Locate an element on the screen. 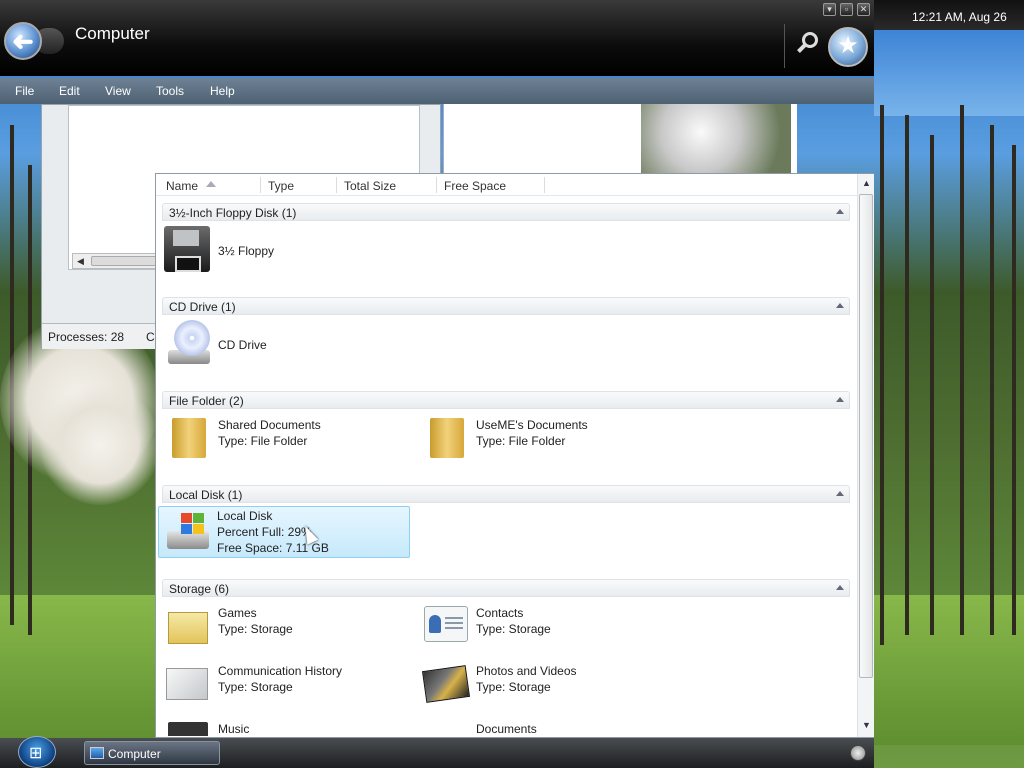 The image size is (1024, 768). percent-full: Percent Full: 29% is located at coordinates (264, 532).